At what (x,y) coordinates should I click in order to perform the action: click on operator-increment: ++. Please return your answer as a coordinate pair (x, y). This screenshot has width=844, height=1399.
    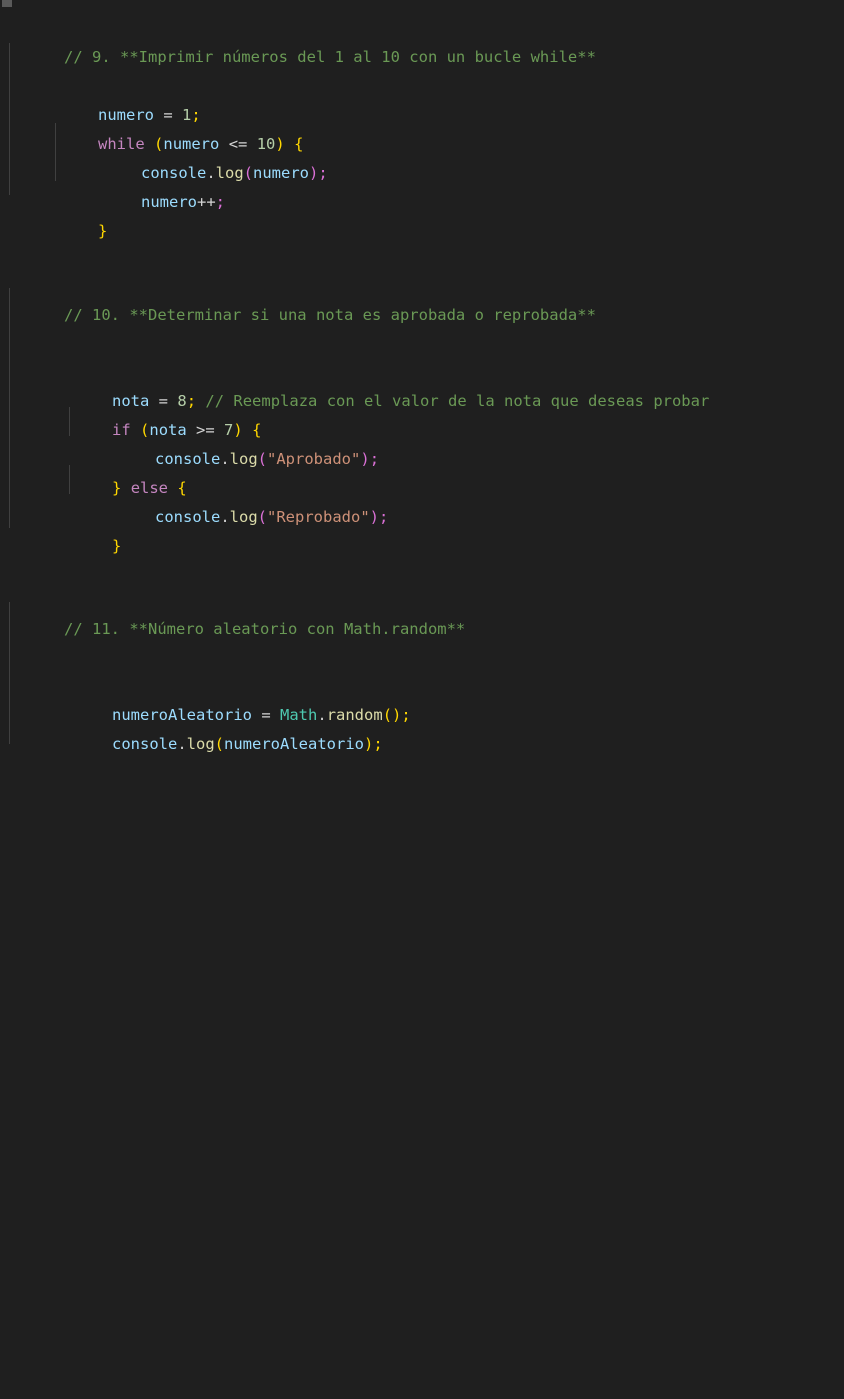
    Looking at the image, I should click on (206, 202).